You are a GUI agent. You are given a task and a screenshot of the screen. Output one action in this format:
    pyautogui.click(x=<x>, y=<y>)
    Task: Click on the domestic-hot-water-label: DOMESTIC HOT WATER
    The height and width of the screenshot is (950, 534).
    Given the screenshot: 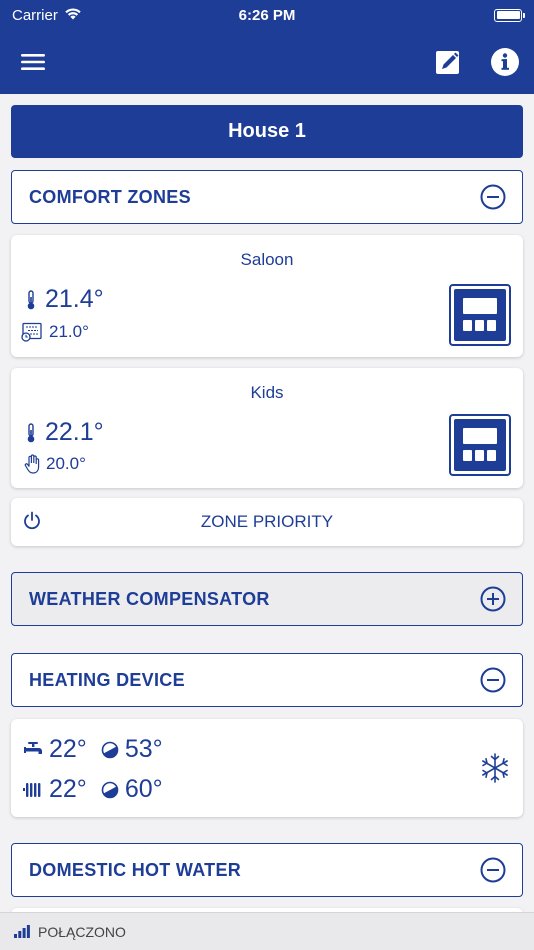 What is the action you would take?
    pyautogui.click(x=135, y=869)
    